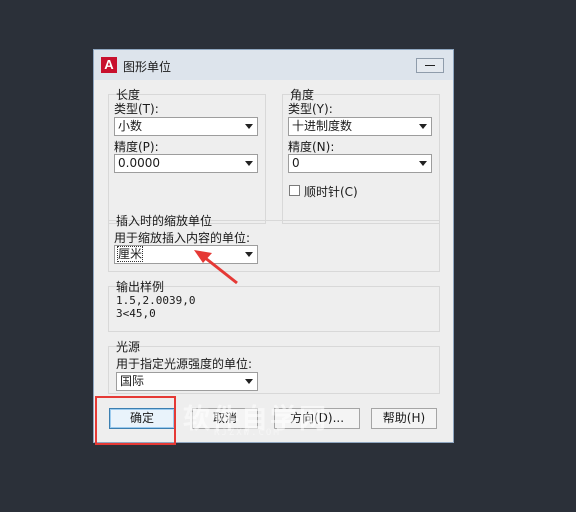 This screenshot has height=512, width=576. I want to click on watermark-domain: RJZXW.COM, so click(247, 433).